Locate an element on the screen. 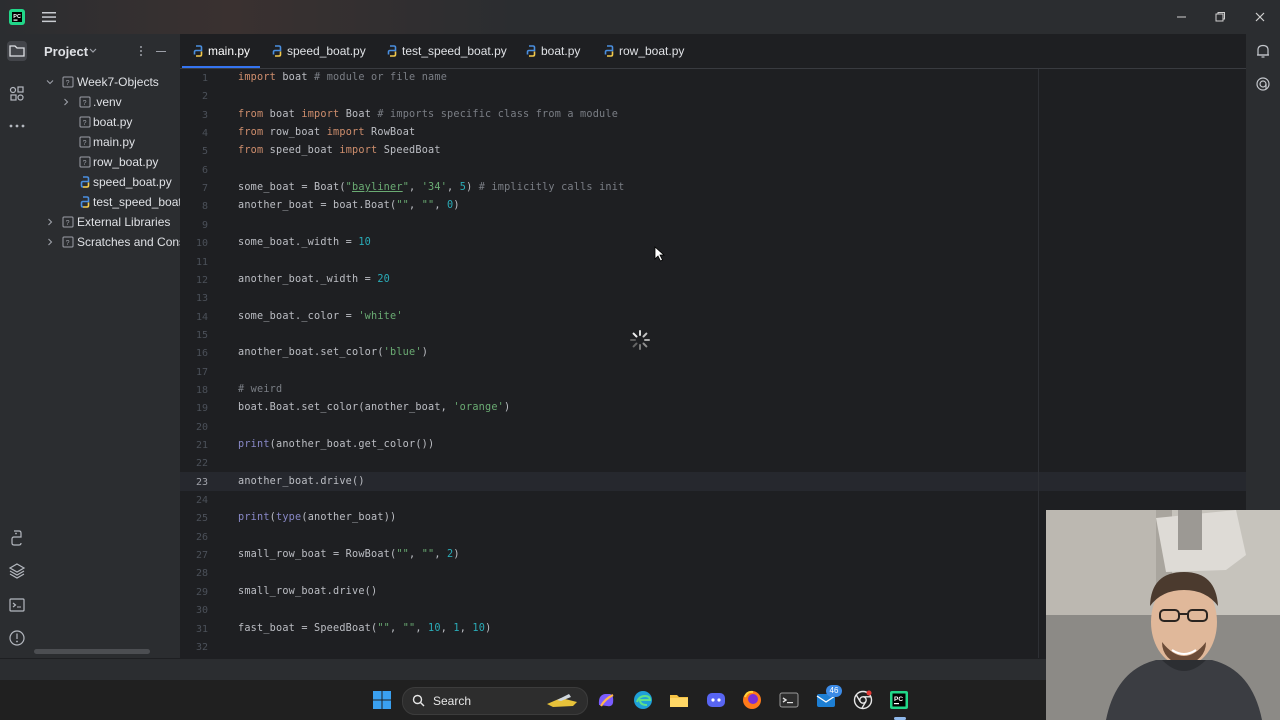 The image size is (1280, 720). line-number: 16 is located at coordinates (194, 353).